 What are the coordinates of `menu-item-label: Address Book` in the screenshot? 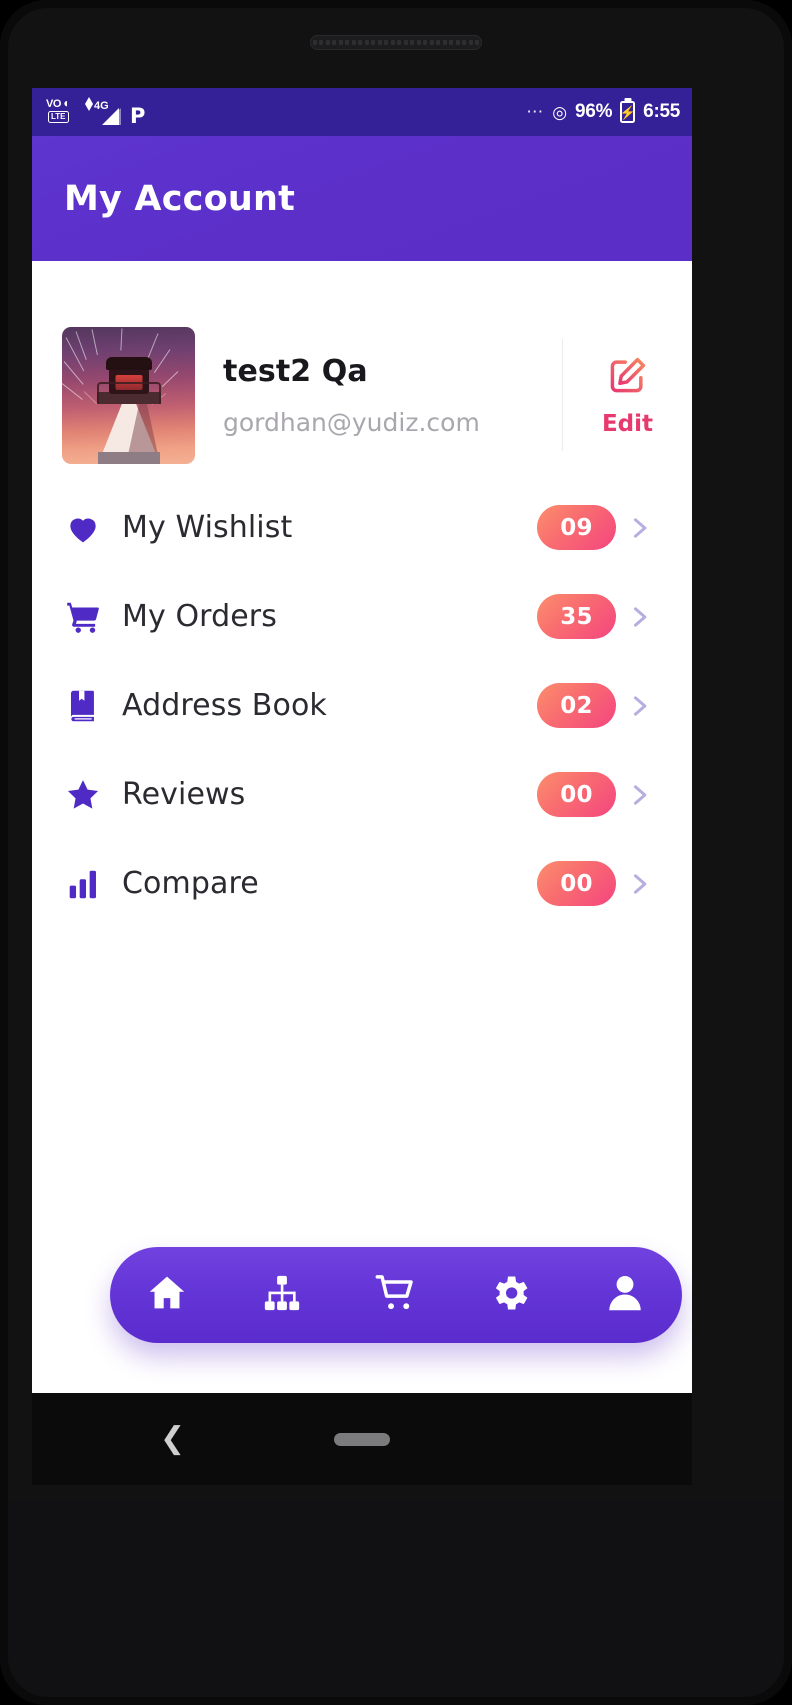 It's located at (224, 705).